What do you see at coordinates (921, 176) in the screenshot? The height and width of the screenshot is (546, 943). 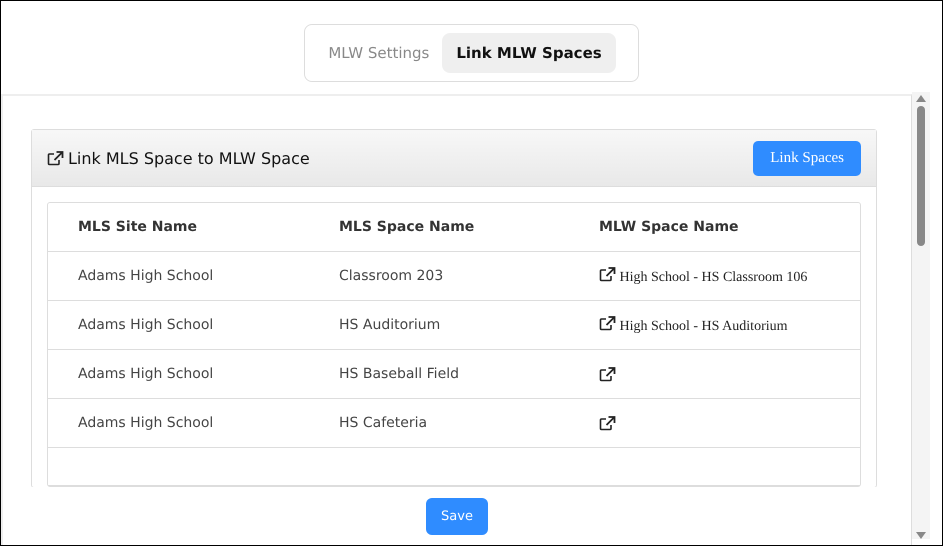 I see `scroll-thumb` at bounding box center [921, 176].